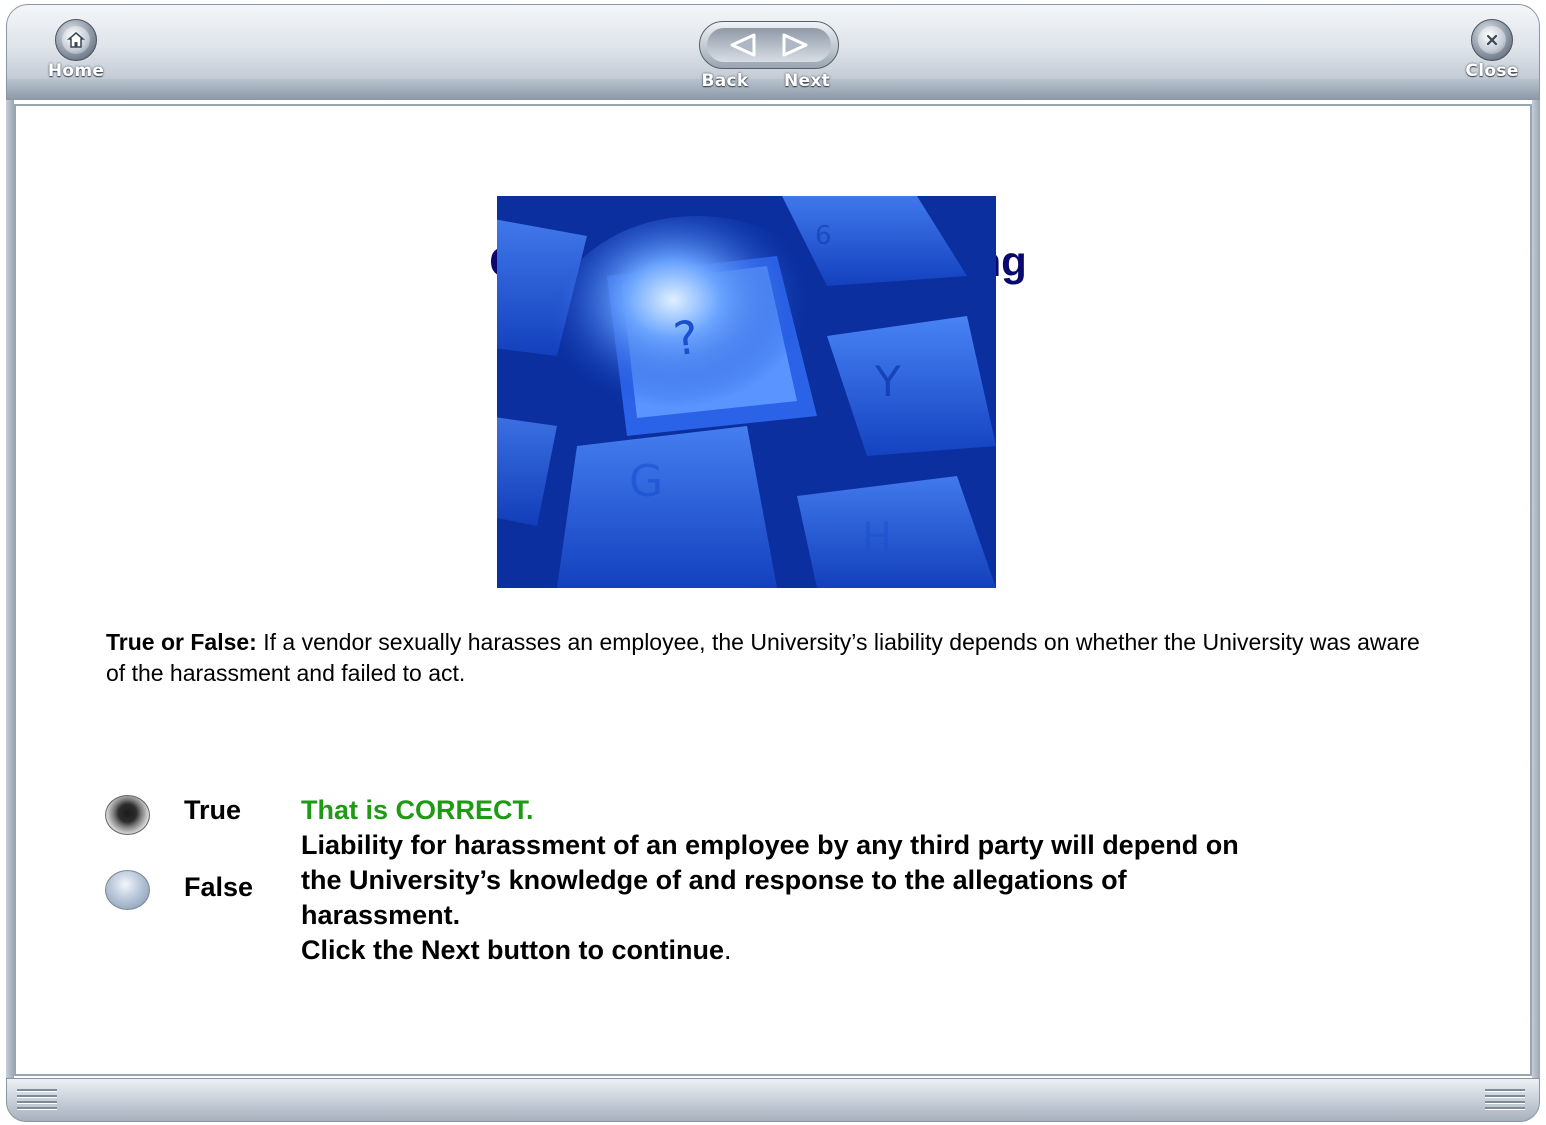 This screenshot has height=1125, width=1546. I want to click on bottom-bar, so click(773, 1100).